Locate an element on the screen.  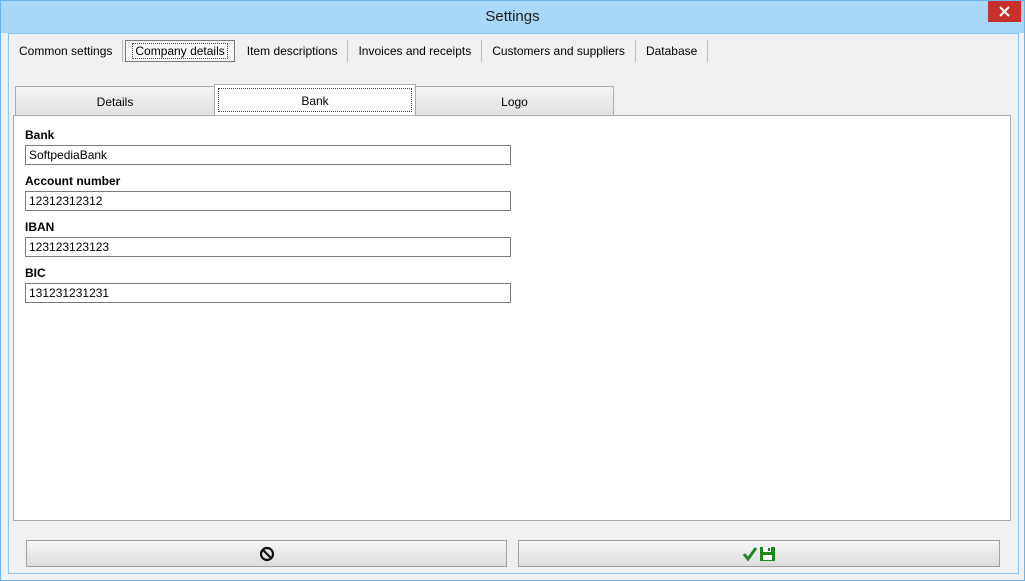
iban-field: 123123123123 is located at coordinates (268, 247).